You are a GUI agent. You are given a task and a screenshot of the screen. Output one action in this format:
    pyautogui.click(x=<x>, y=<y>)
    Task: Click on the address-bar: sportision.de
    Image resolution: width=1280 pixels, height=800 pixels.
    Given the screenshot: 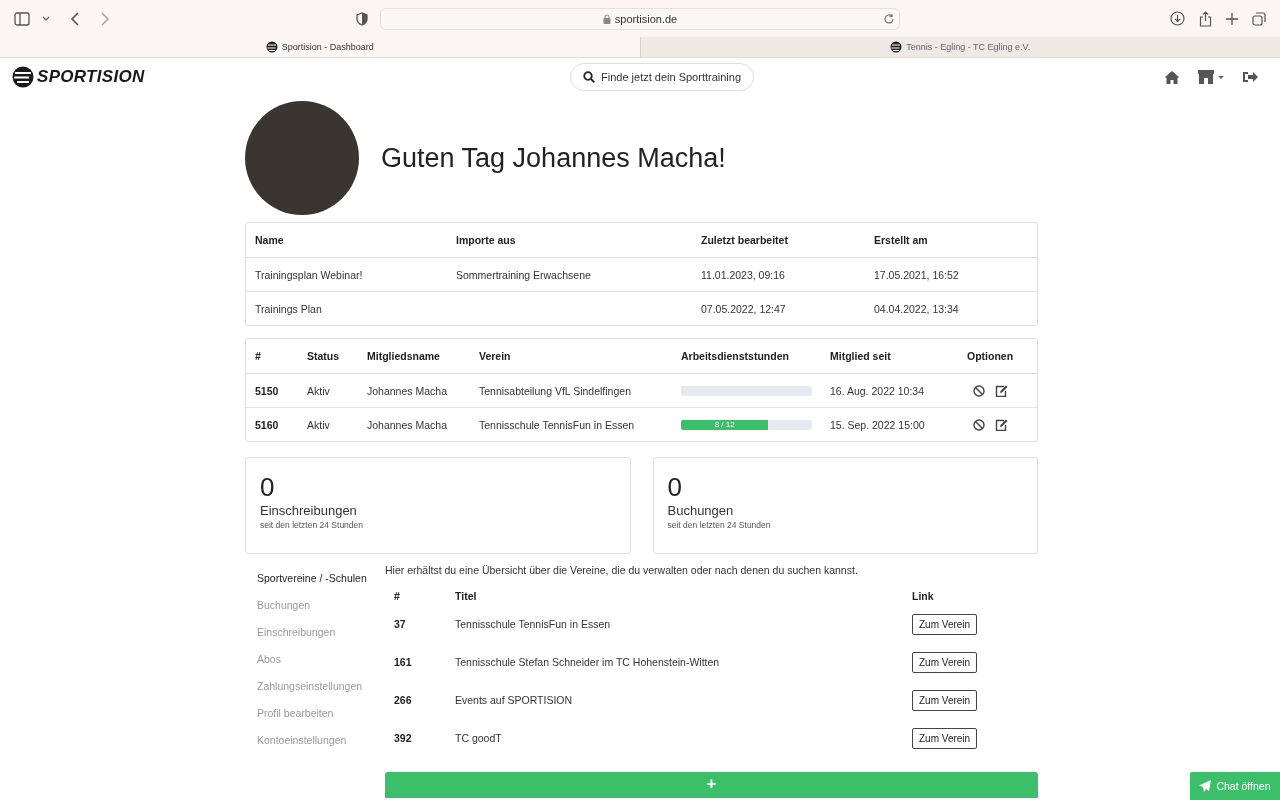 What is the action you would take?
    pyautogui.click(x=640, y=18)
    